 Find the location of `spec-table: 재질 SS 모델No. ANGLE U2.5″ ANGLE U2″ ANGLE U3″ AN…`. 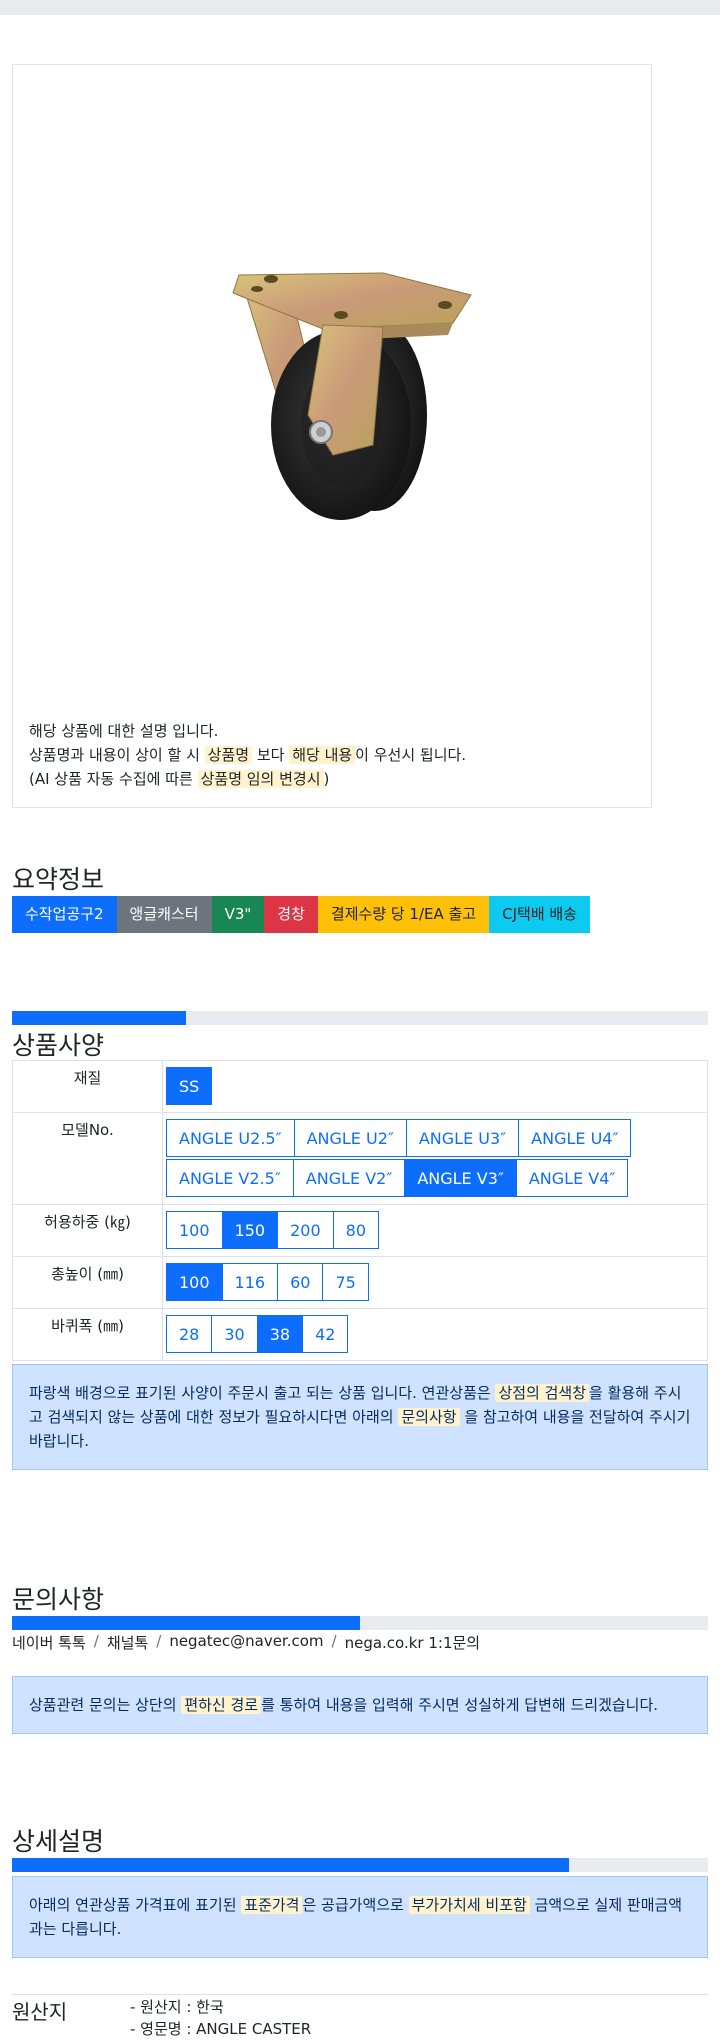

spec-table: 재질 SS 모델No. ANGLE U2.5″ ANGLE U2″ ANGLE U3″ AN… is located at coordinates (360, 1210).